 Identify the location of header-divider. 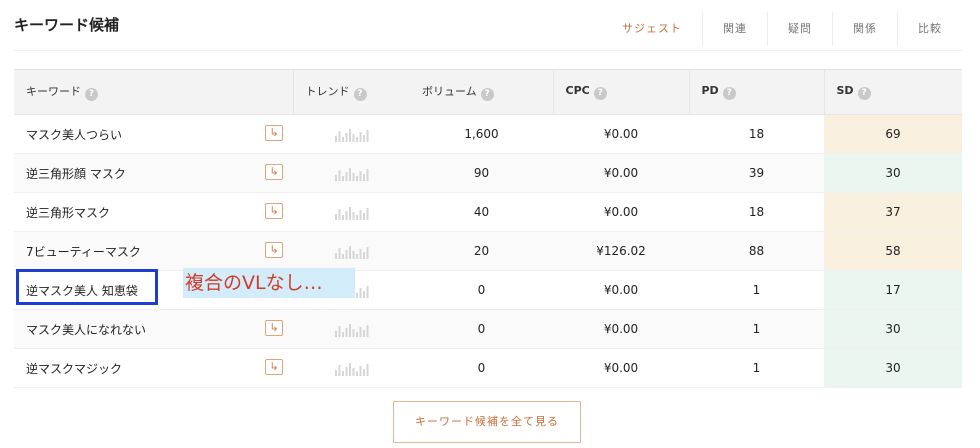
(488, 50).